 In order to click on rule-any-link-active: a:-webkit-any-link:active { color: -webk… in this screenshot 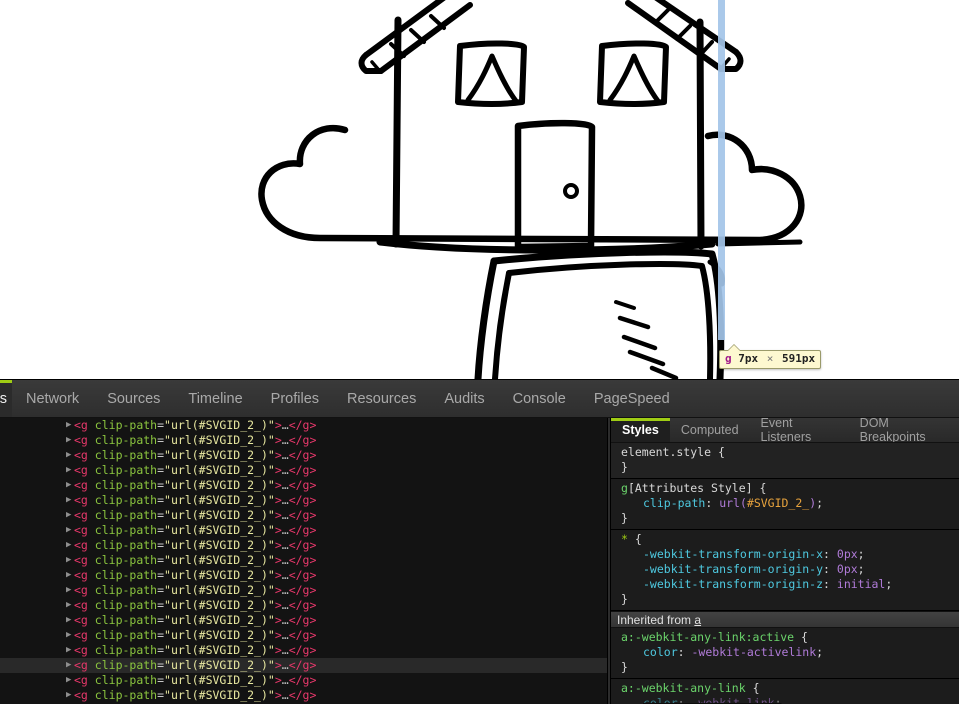, I will do `click(785, 653)`.